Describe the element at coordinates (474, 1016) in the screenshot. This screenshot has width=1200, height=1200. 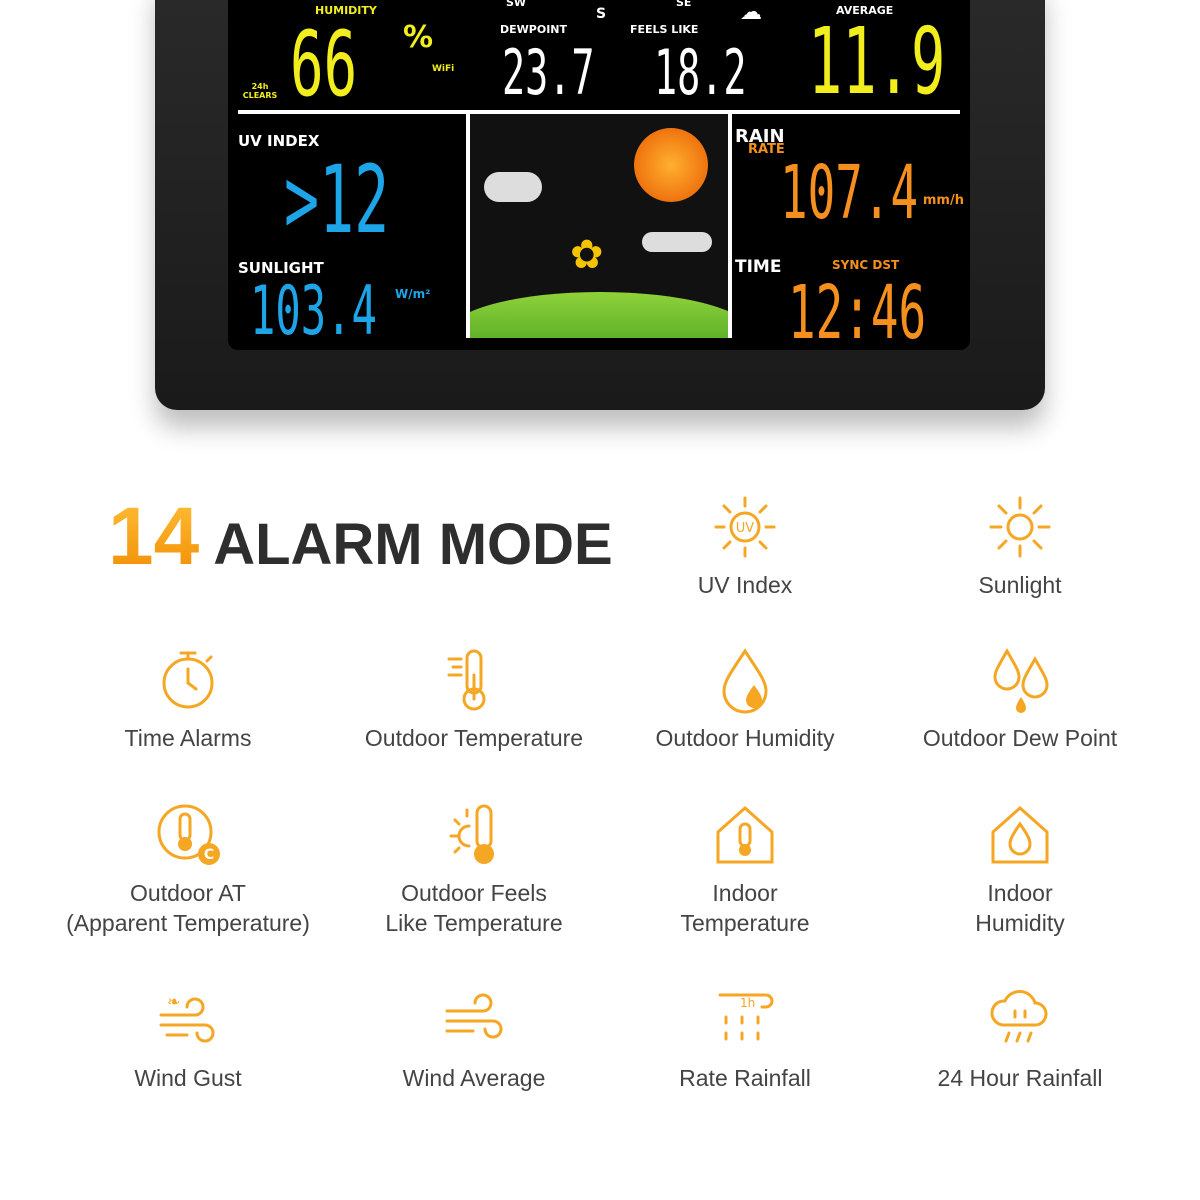
I see `wind-icon` at that location.